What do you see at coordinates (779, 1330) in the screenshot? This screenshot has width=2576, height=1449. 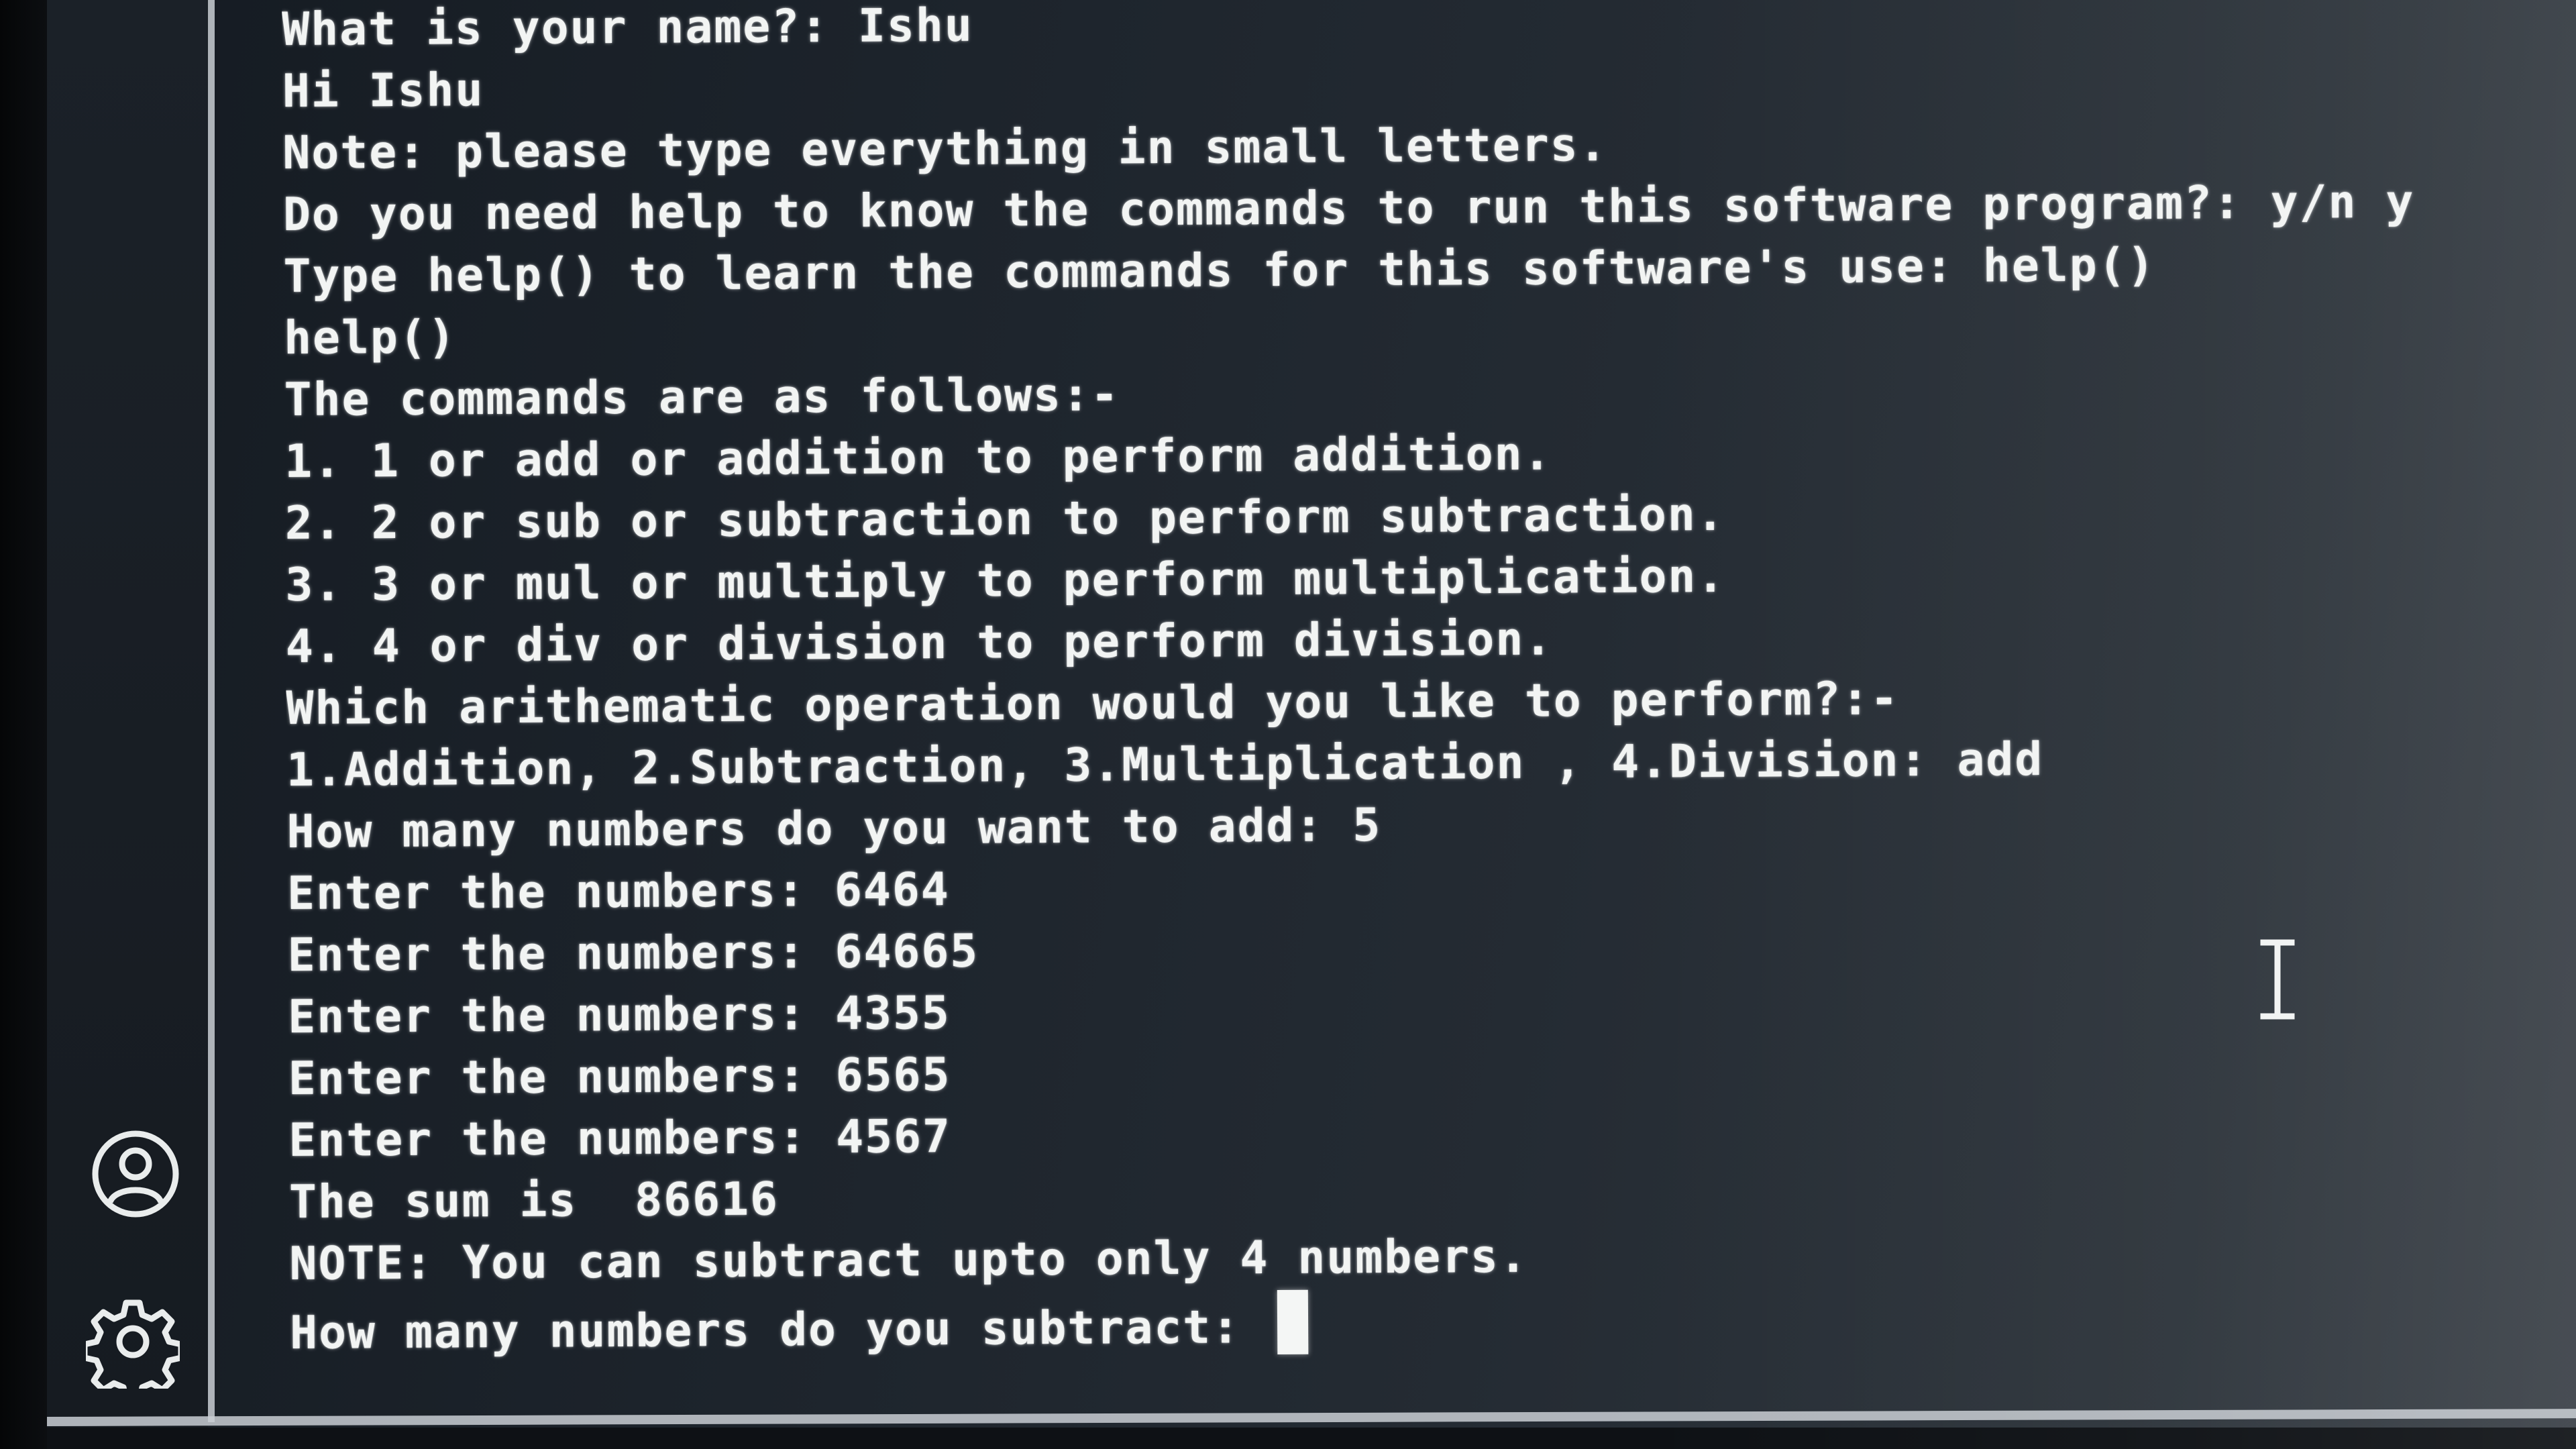 I see `terminal-prompt-text: How many numbers do you subtract:` at bounding box center [779, 1330].